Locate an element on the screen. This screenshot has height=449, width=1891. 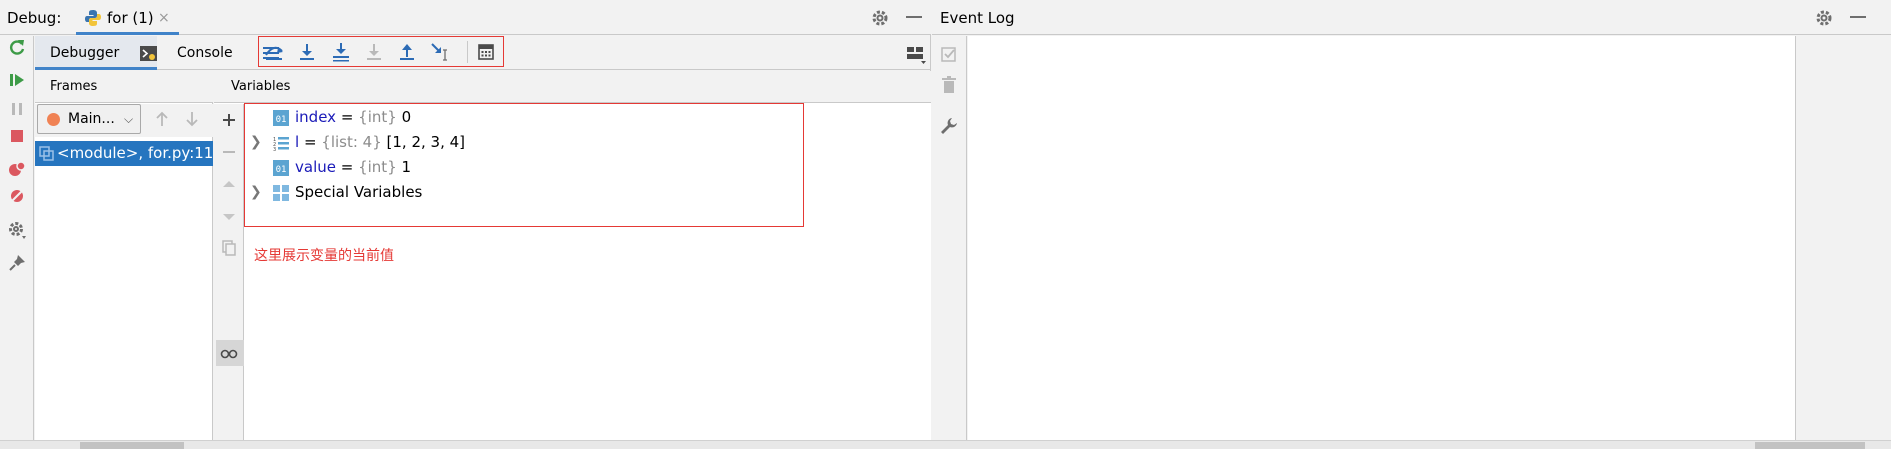
thread-dropdown: Main... ⌵ is located at coordinates (89, 119).